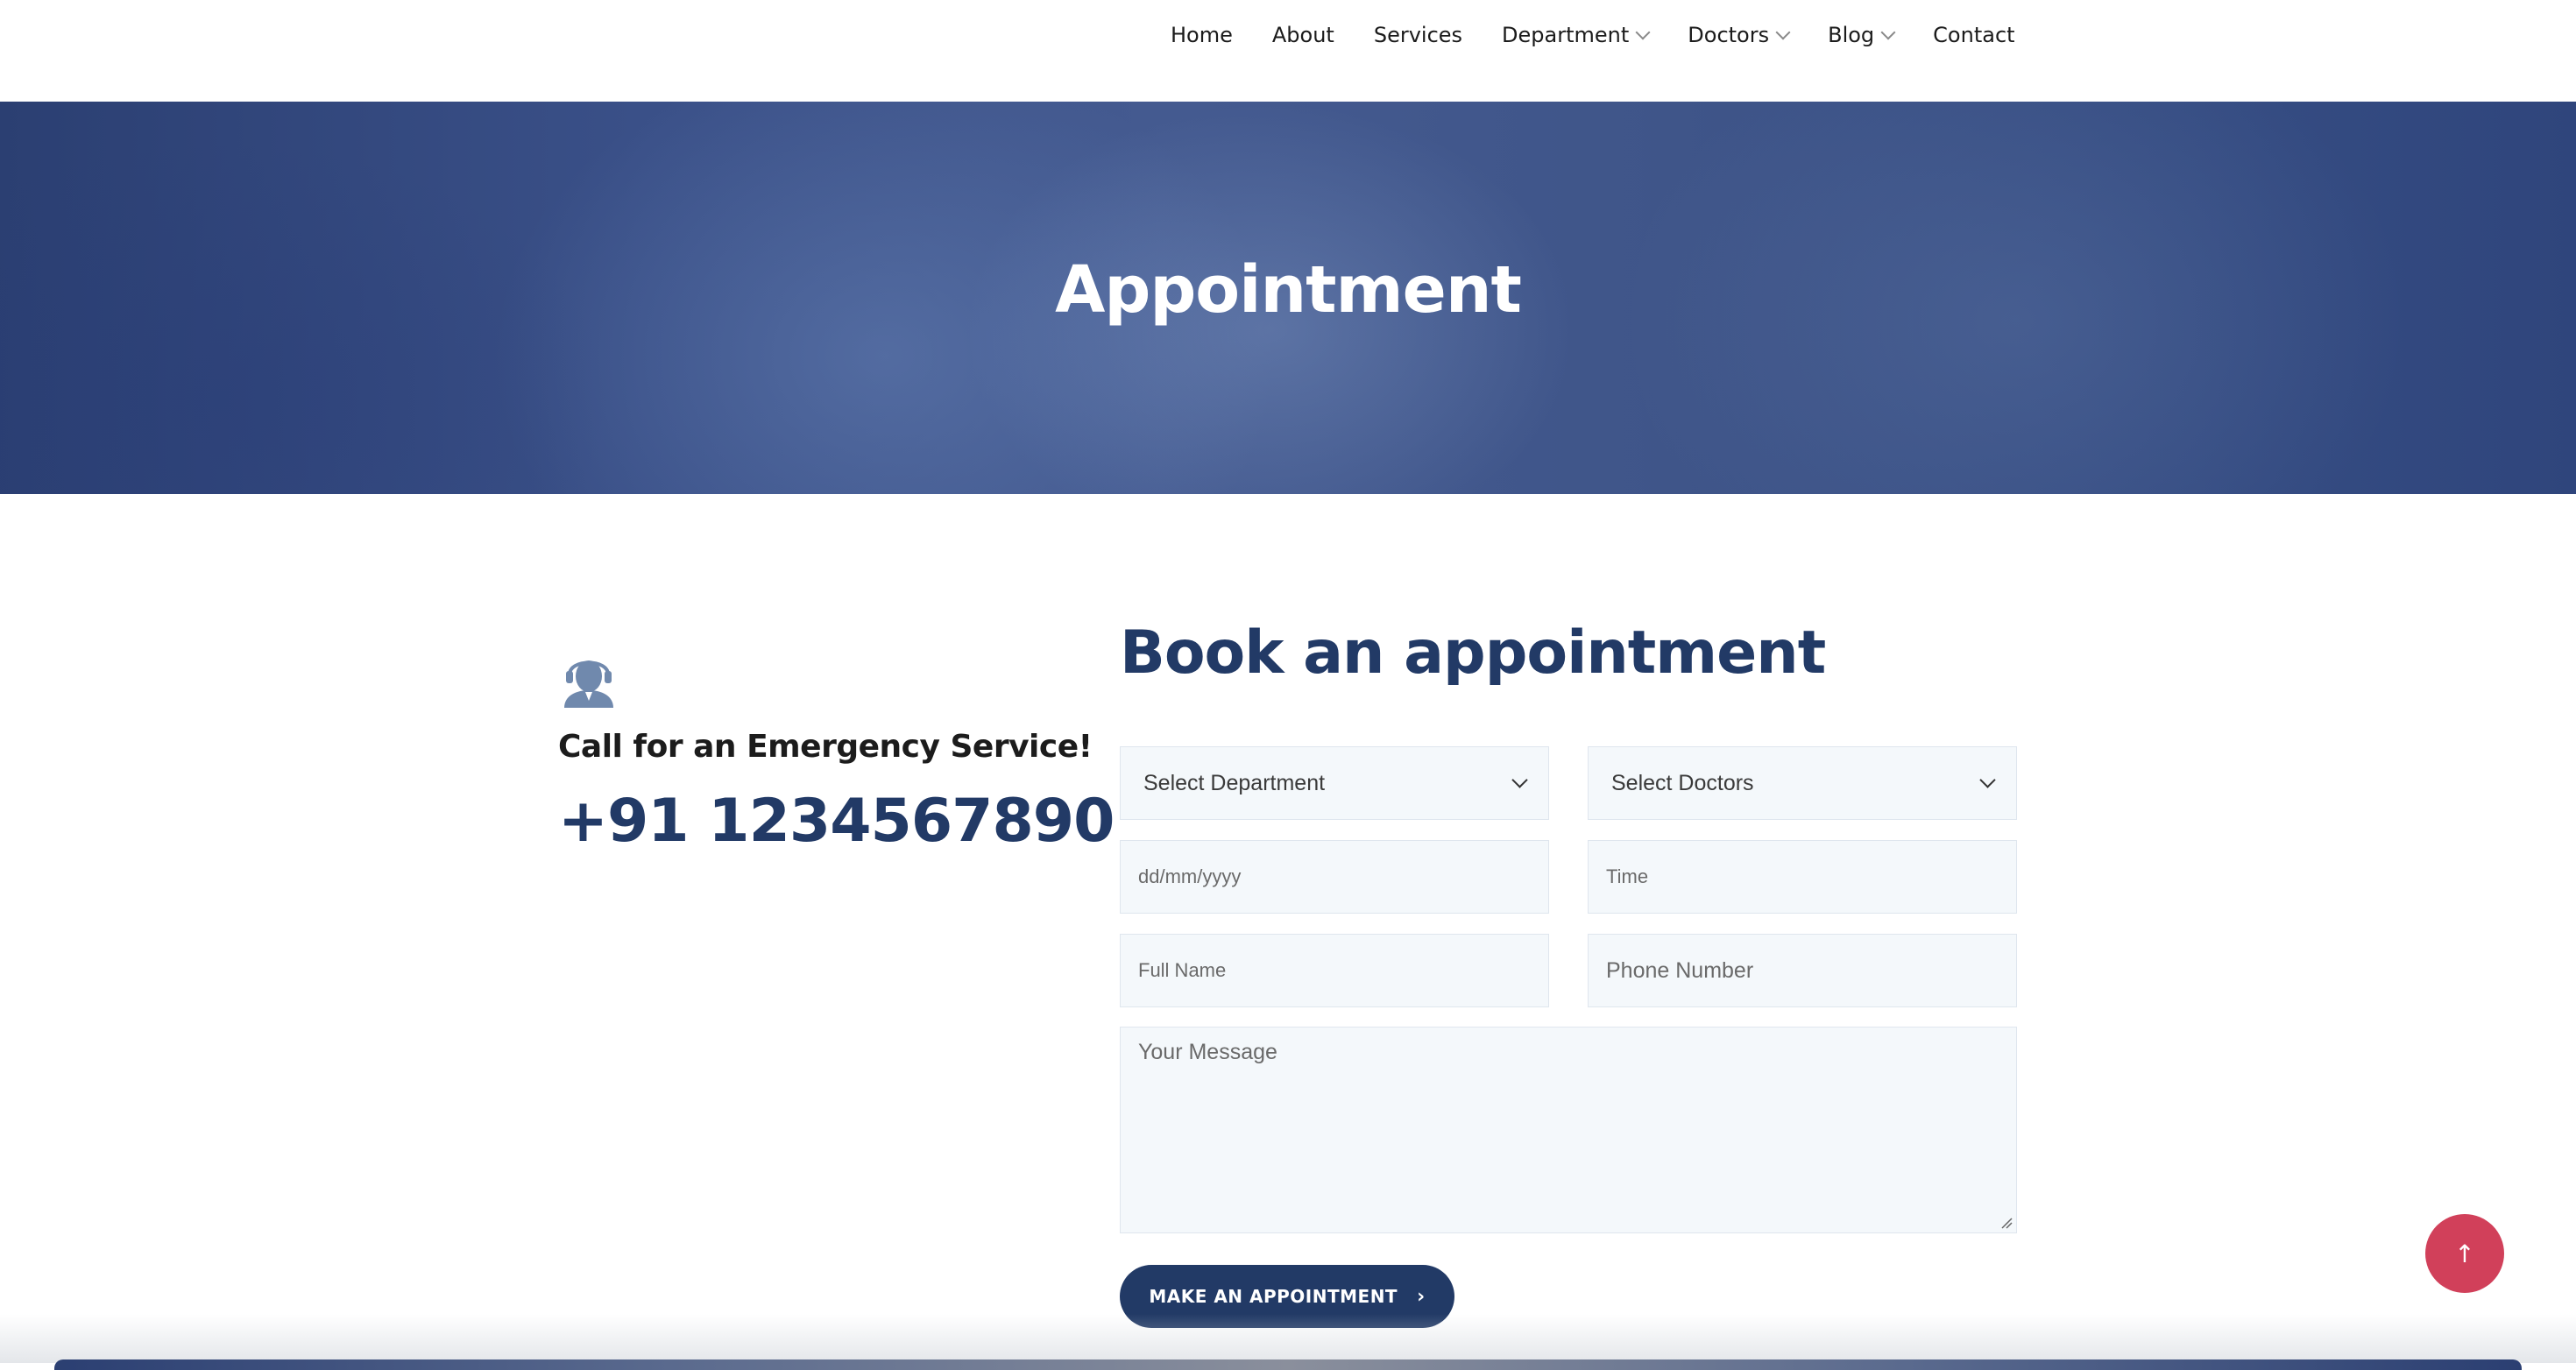 This screenshot has height=1370, width=2576. I want to click on resize-handle-icon, so click(2006, 1223).